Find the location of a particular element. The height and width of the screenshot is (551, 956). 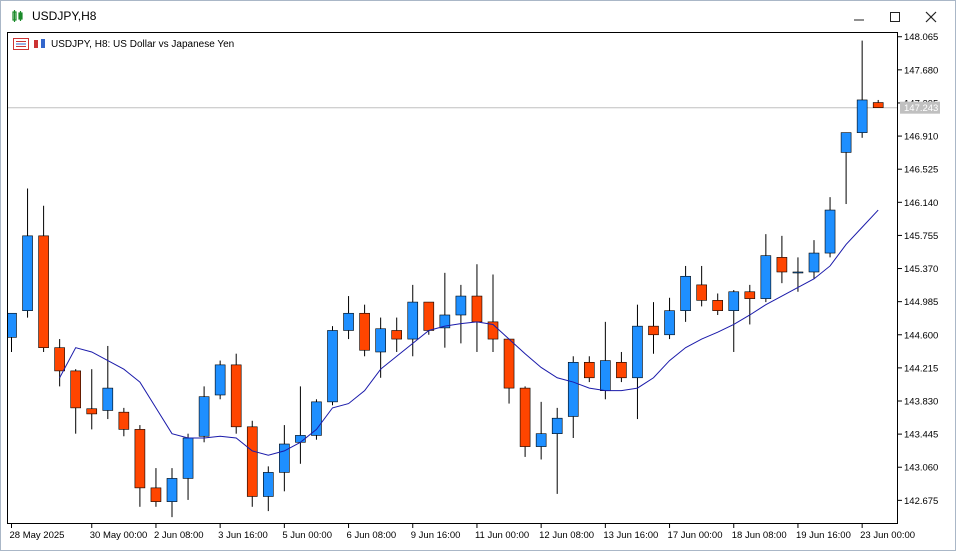

y-axis-label: 147.680 is located at coordinates (921, 70).